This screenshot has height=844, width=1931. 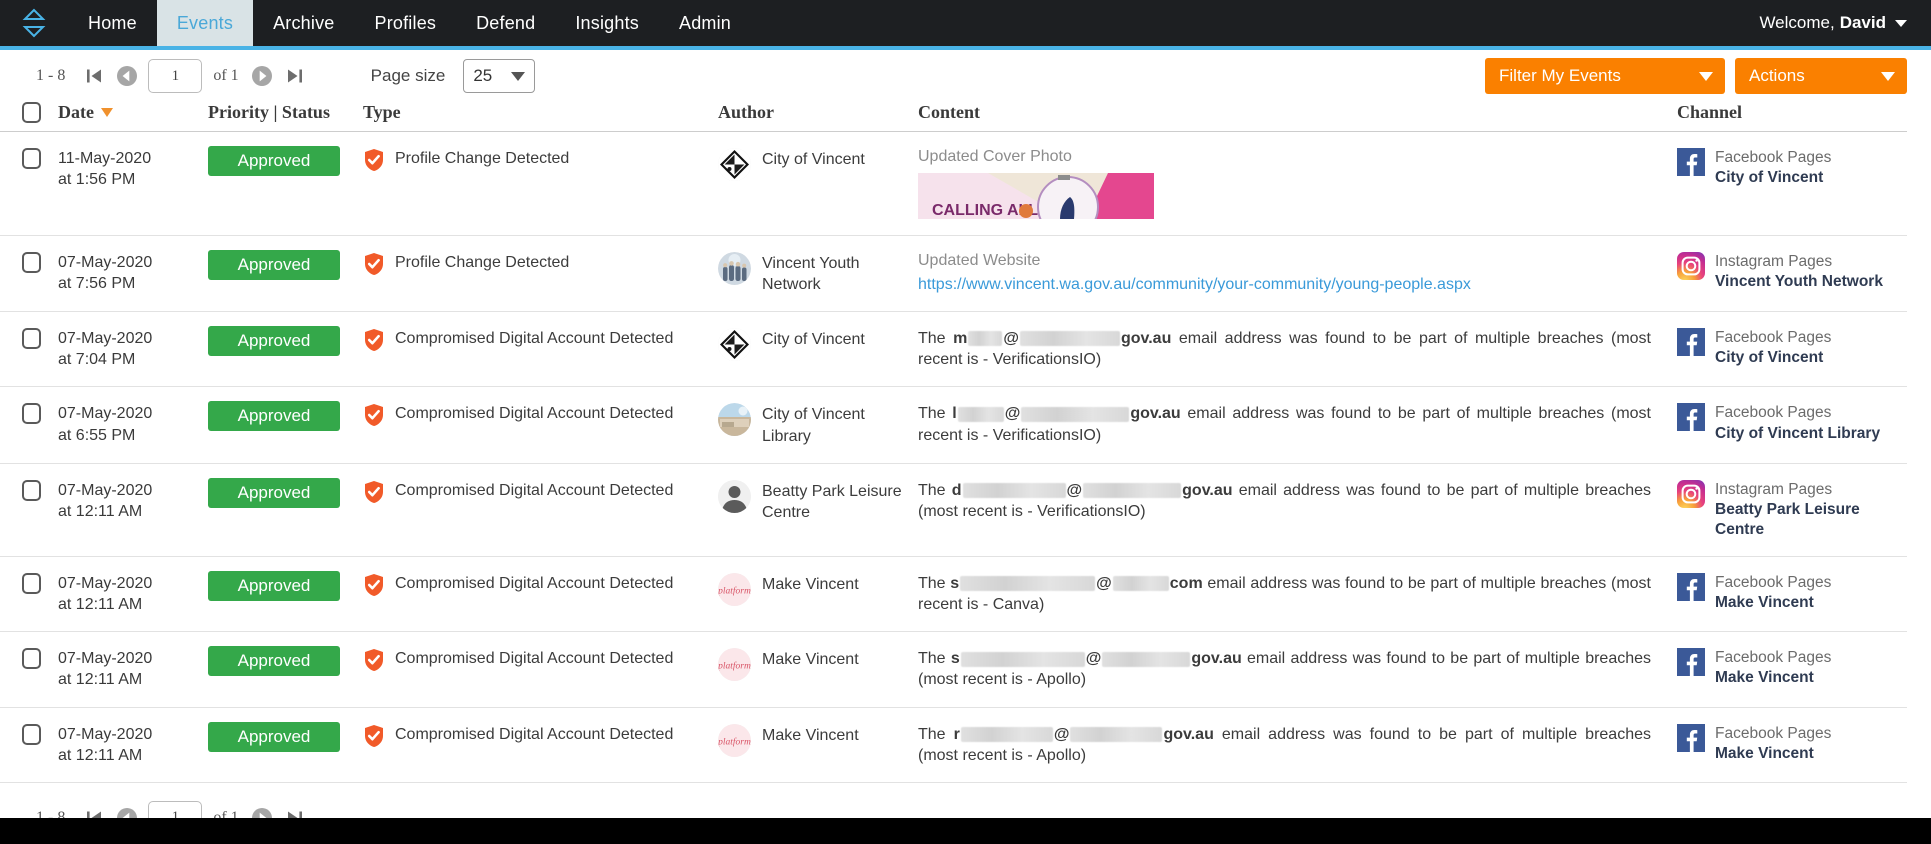 I want to click on page-number-input, so click(x=175, y=76).